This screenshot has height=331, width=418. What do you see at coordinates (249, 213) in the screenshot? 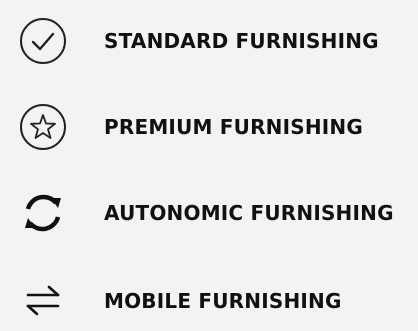
I see `feature-label-autonomic: AUTONOMIC FURNISHING` at bounding box center [249, 213].